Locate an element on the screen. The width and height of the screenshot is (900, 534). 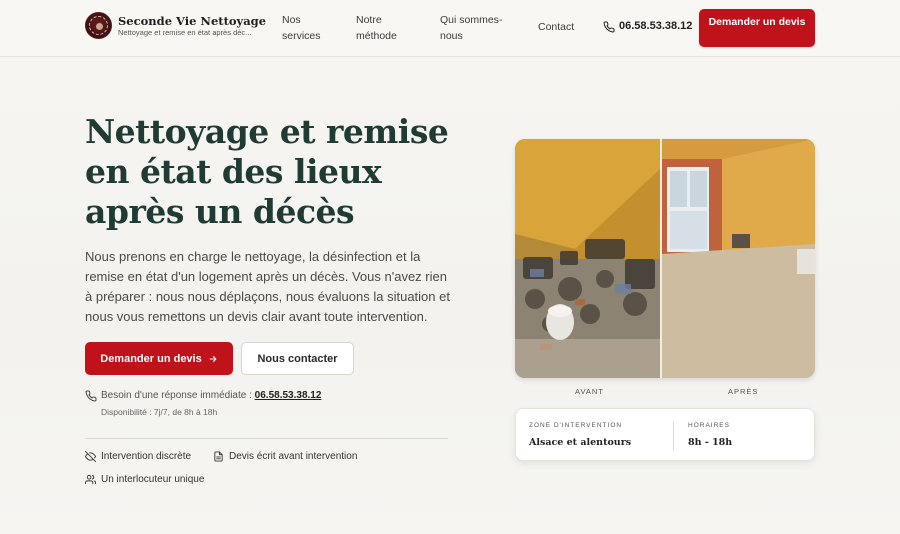
header-quote-button: Demander un devis is located at coordinates (757, 28).